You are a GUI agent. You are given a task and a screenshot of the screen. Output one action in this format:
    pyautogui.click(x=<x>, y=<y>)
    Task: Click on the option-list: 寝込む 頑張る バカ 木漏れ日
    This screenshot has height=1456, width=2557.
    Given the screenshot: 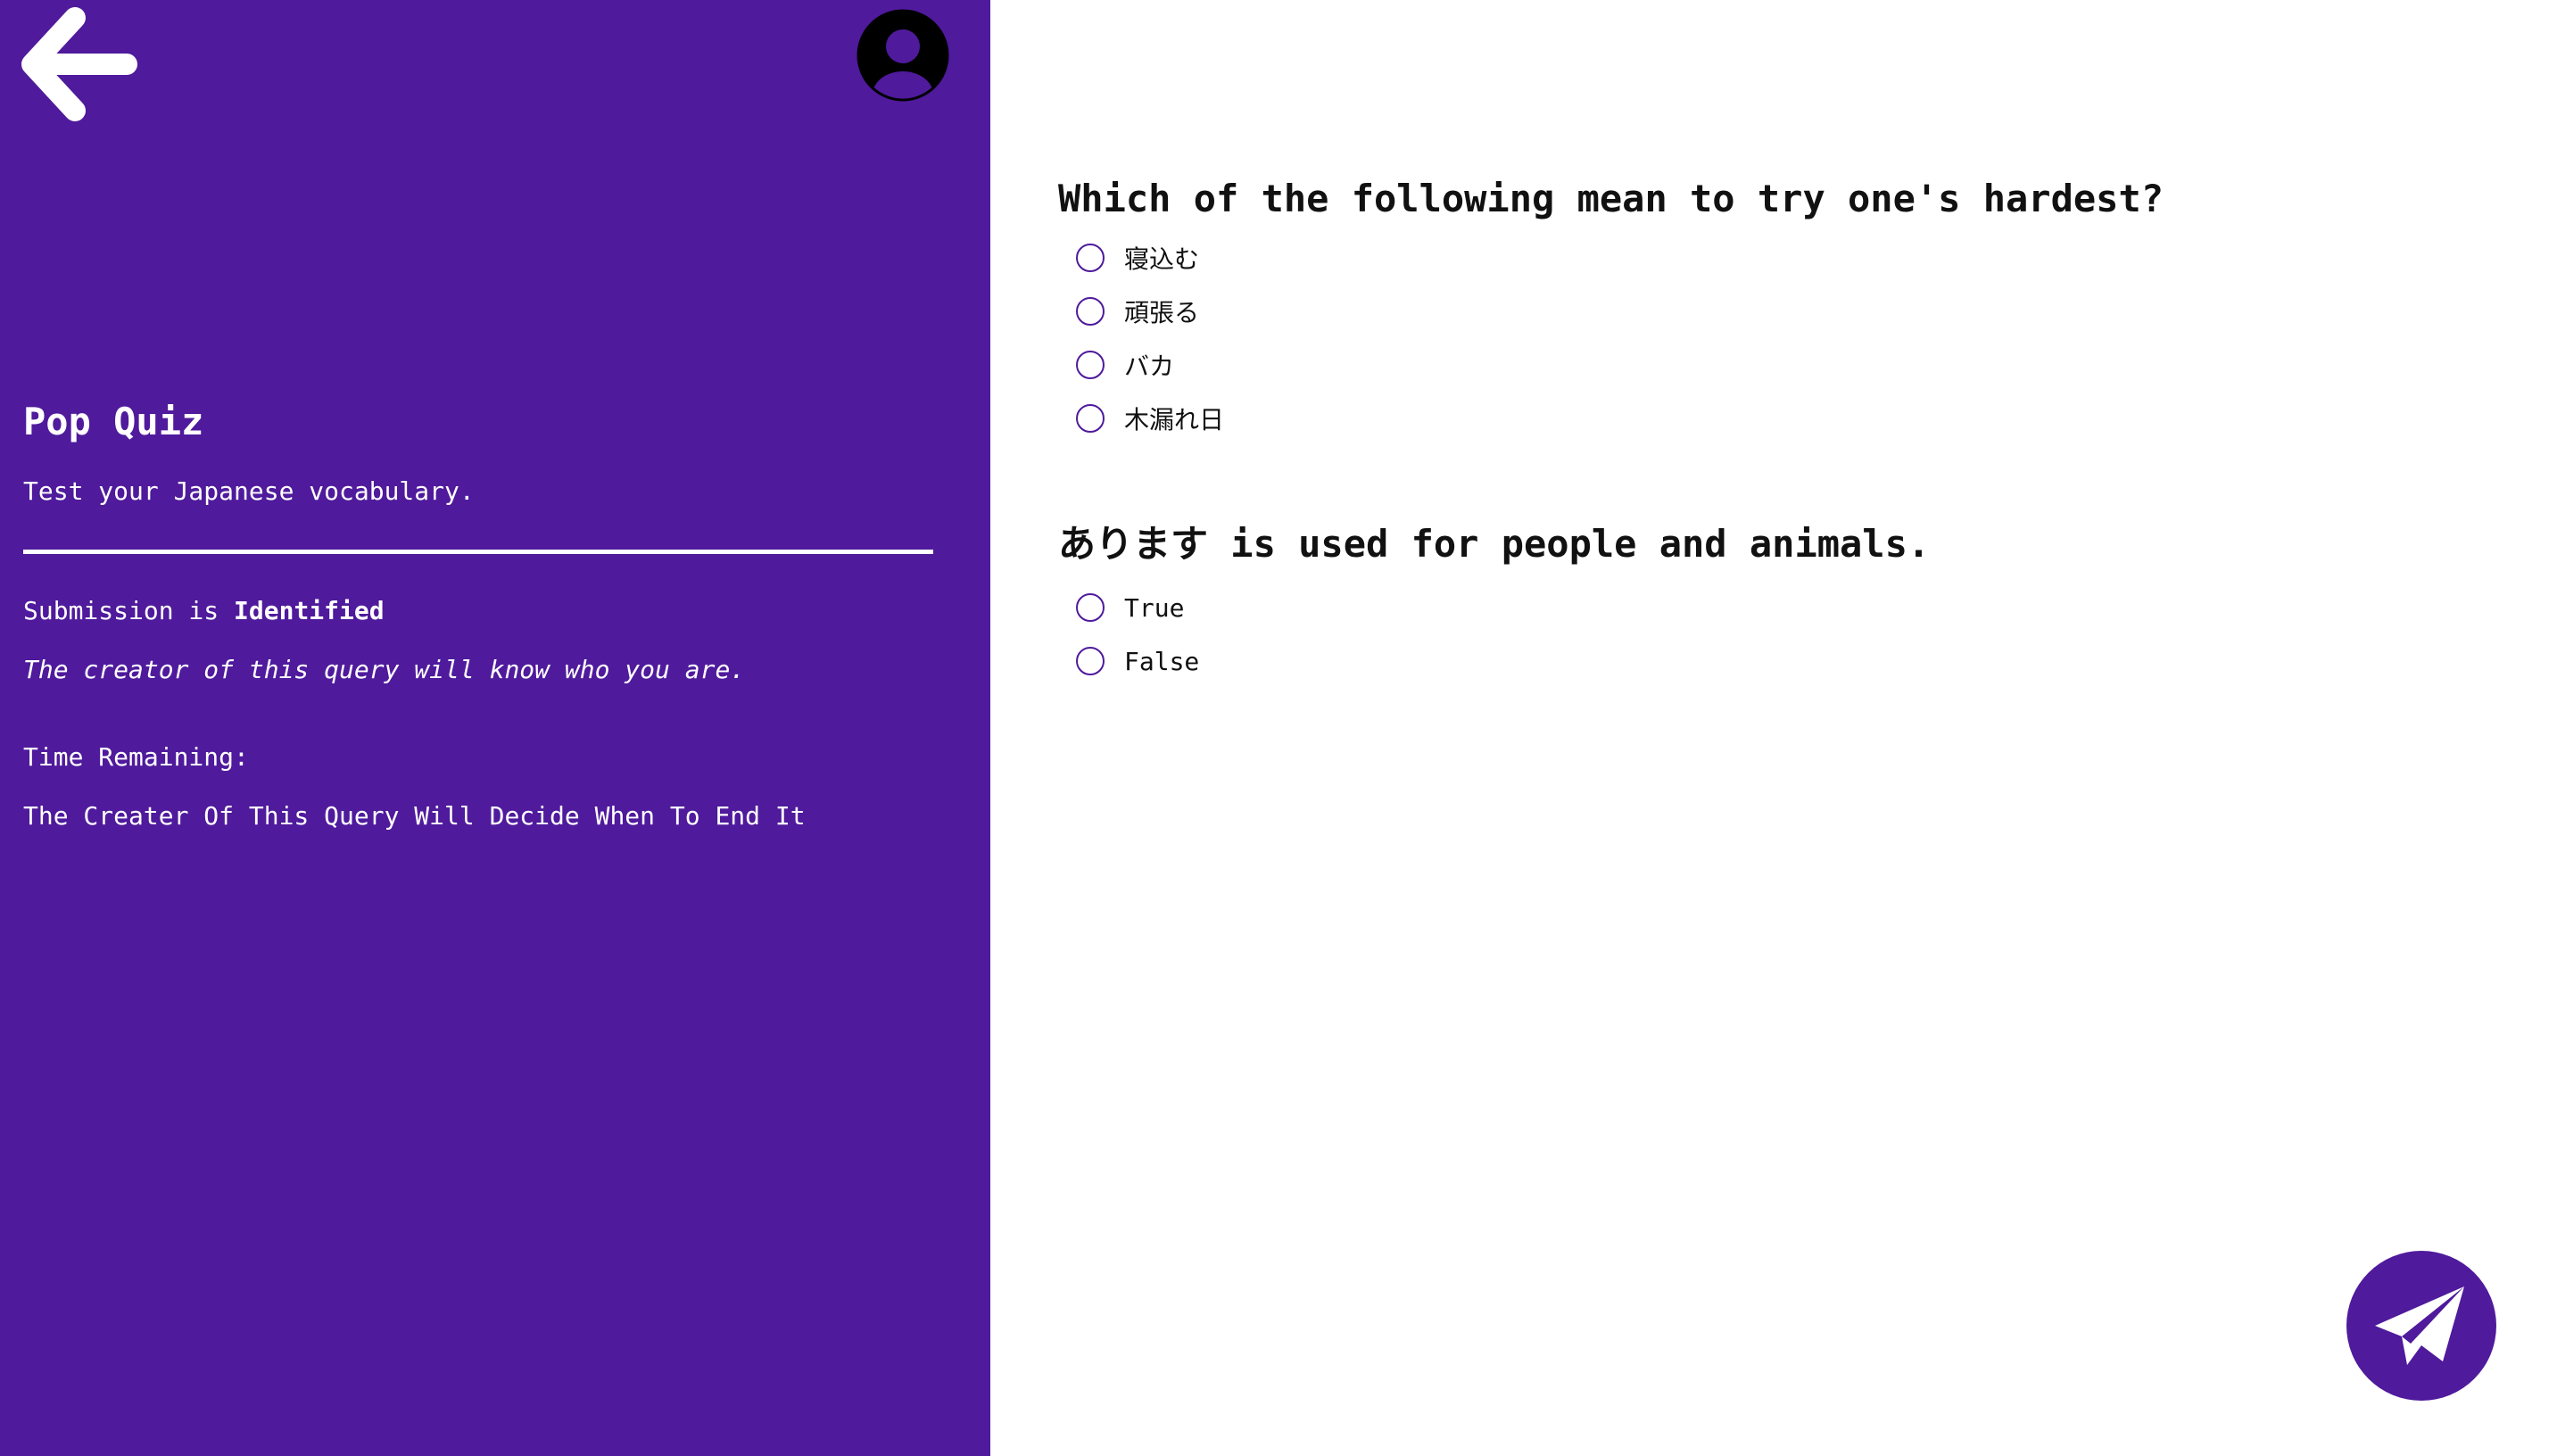 What is the action you would take?
    pyautogui.click(x=1611, y=338)
    